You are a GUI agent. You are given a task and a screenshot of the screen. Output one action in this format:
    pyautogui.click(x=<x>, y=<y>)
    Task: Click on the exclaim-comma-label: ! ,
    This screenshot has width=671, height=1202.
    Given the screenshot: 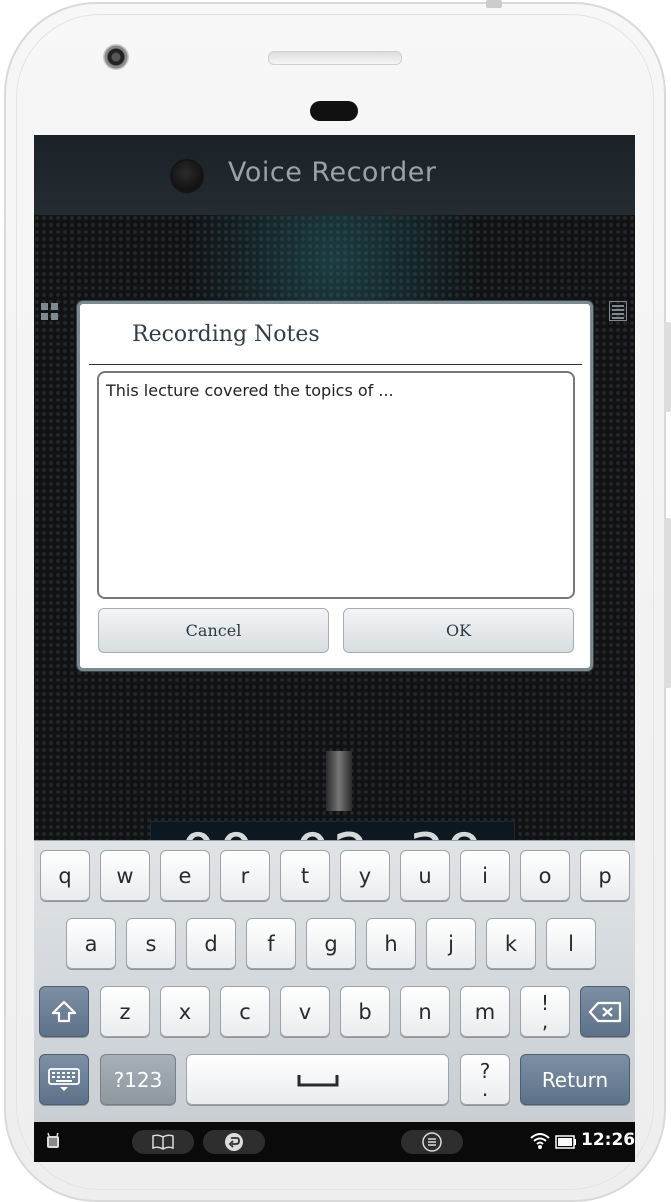 What is the action you would take?
    pyautogui.click(x=545, y=1011)
    